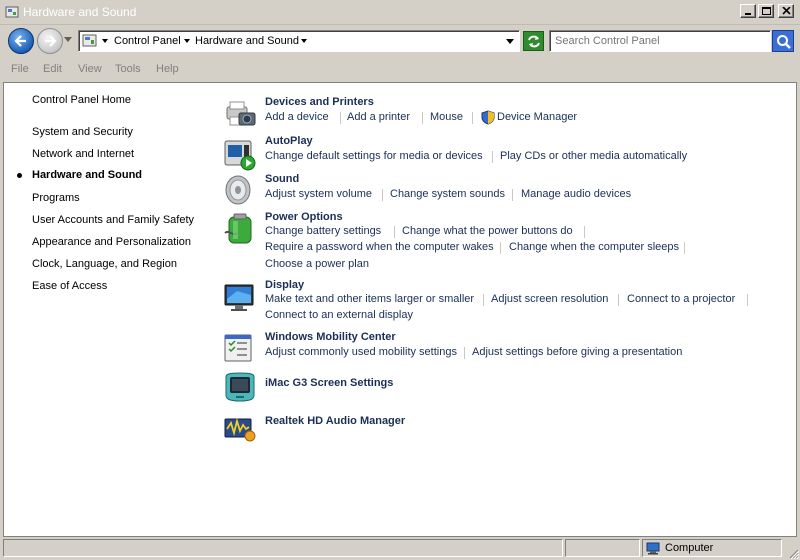 The width and height of the screenshot is (800, 560). What do you see at coordinates (284, 285) in the screenshot?
I see `display-title: Display` at bounding box center [284, 285].